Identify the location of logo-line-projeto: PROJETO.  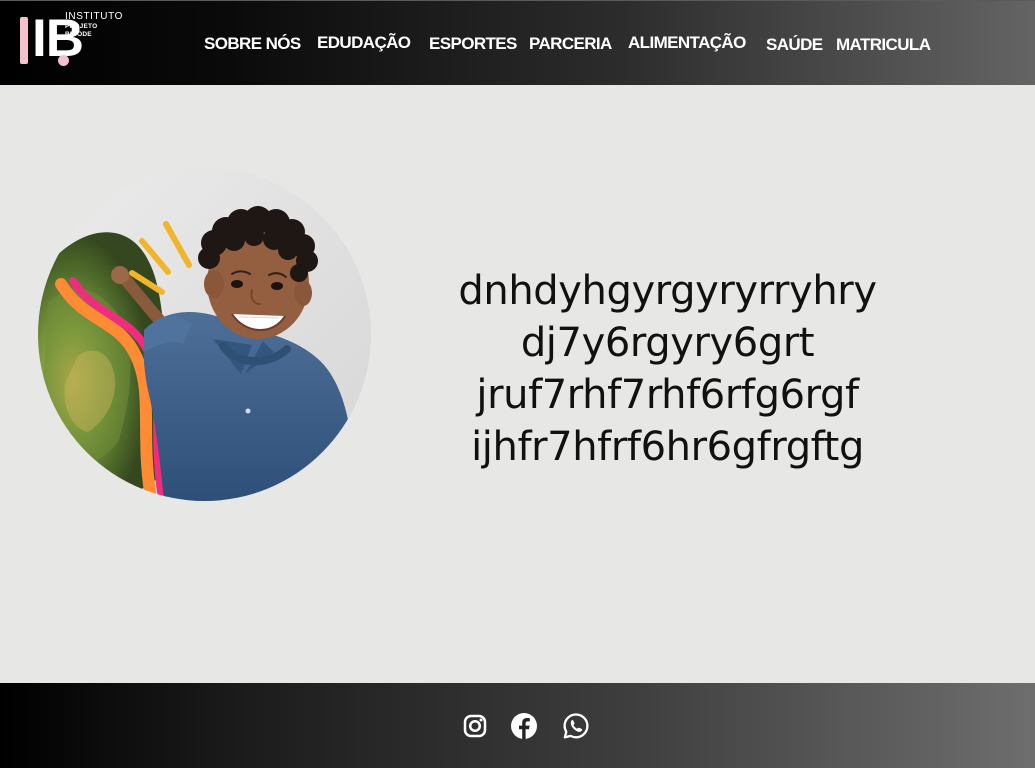
(81, 26).